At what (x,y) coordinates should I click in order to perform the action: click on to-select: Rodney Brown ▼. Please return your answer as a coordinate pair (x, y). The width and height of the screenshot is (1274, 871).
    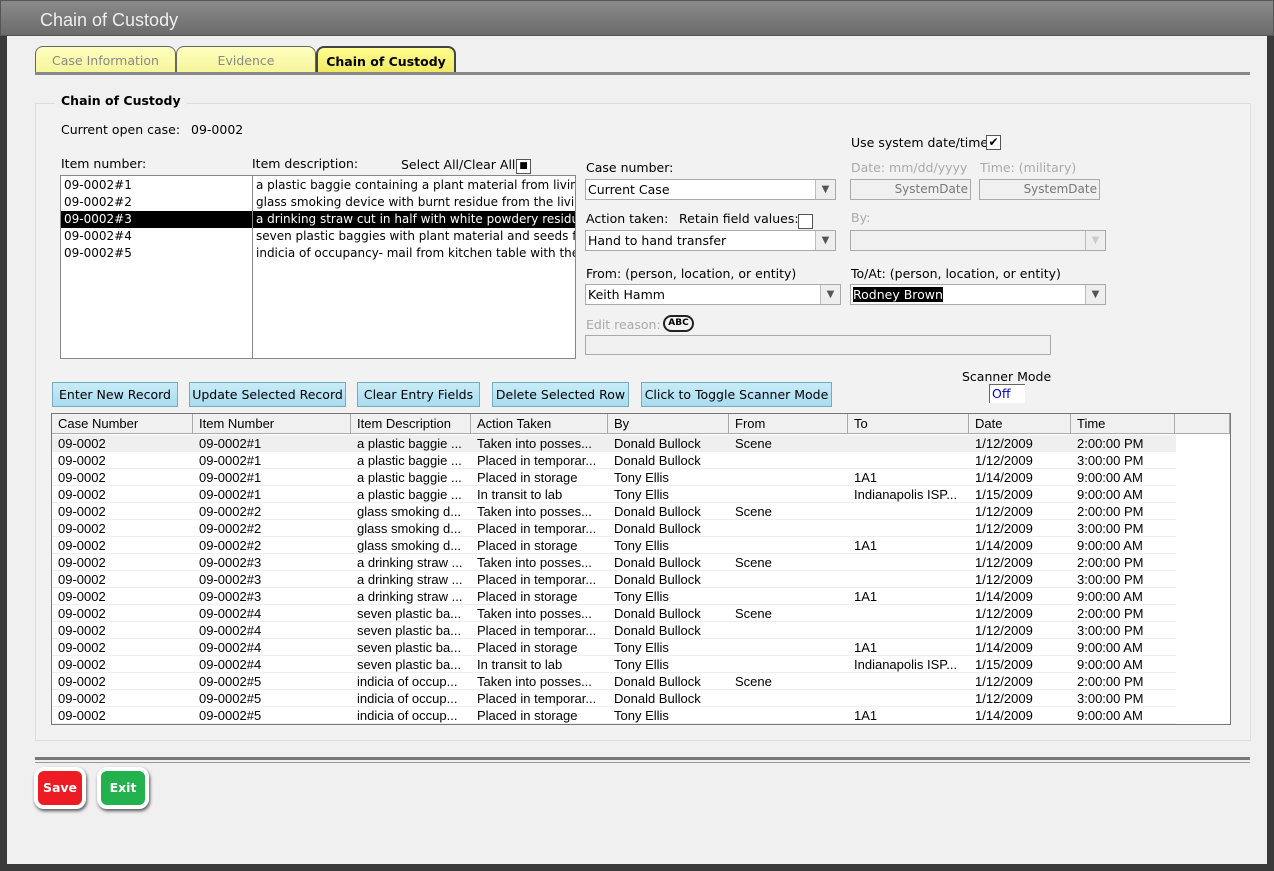
    Looking at the image, I should click on (978, 294).